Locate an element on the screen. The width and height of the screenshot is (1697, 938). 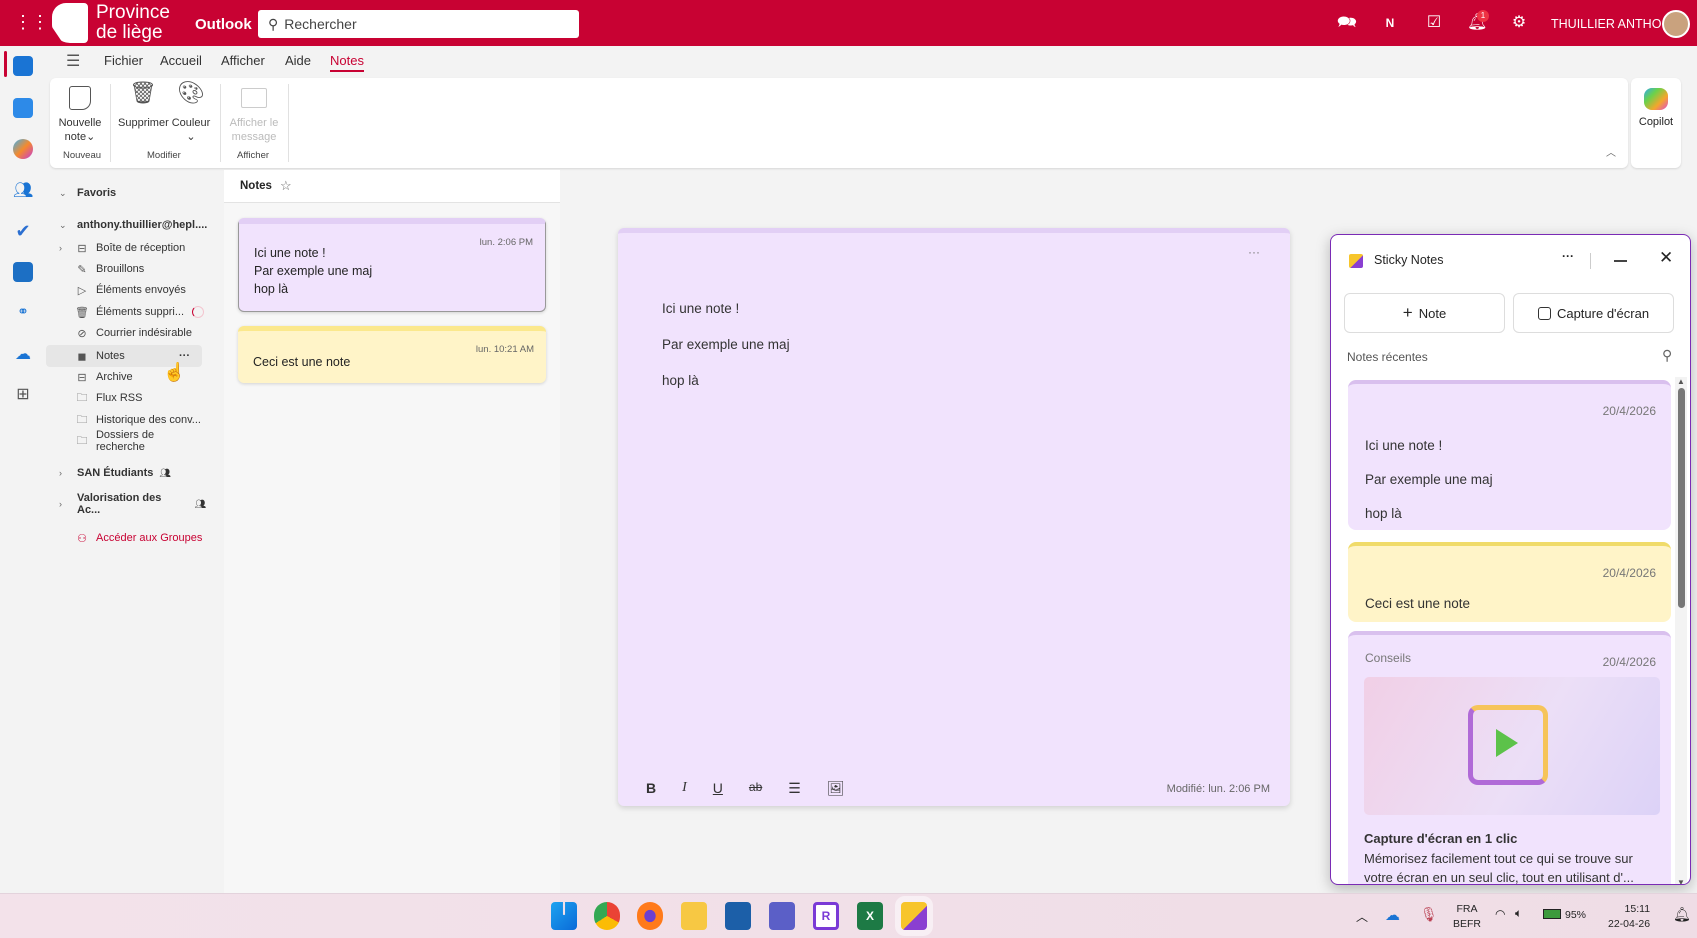
divider is located at coordinates (220, 123).